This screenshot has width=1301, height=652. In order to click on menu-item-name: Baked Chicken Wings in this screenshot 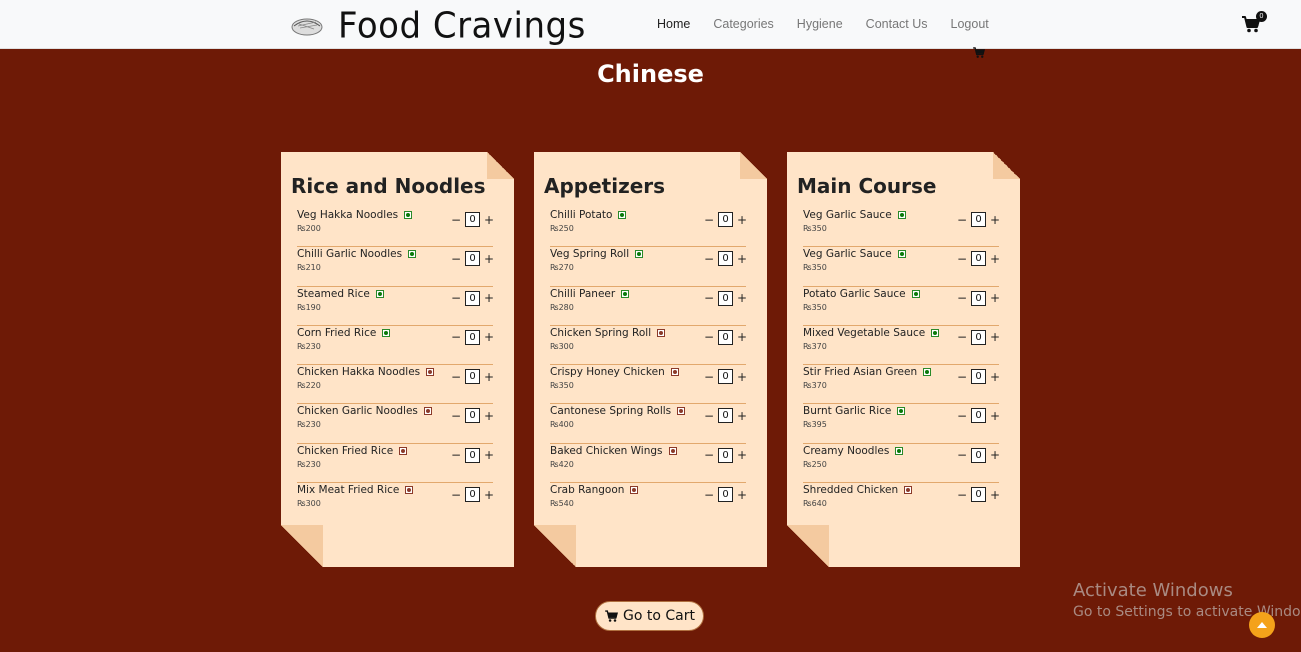, I will do `click(606, 450)`.